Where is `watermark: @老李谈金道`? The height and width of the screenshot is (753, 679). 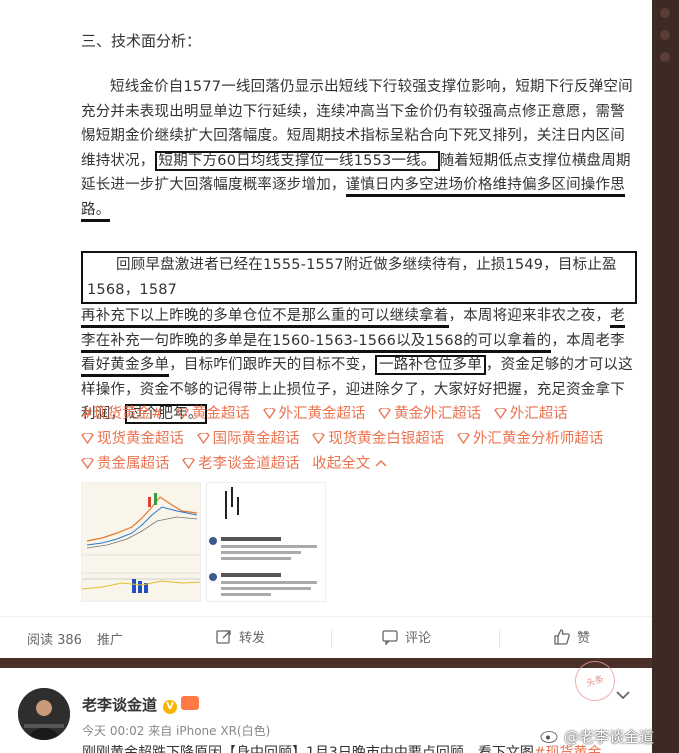 watermark: @老李谈金道 is located at coordinates (597, 736).